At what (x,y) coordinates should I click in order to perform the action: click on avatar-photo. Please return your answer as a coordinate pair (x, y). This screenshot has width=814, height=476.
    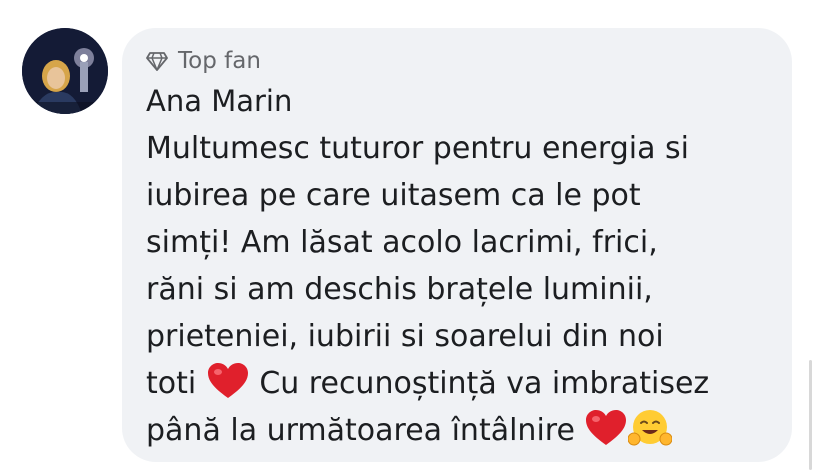
    Looking at the image, I should click on (65, 71).